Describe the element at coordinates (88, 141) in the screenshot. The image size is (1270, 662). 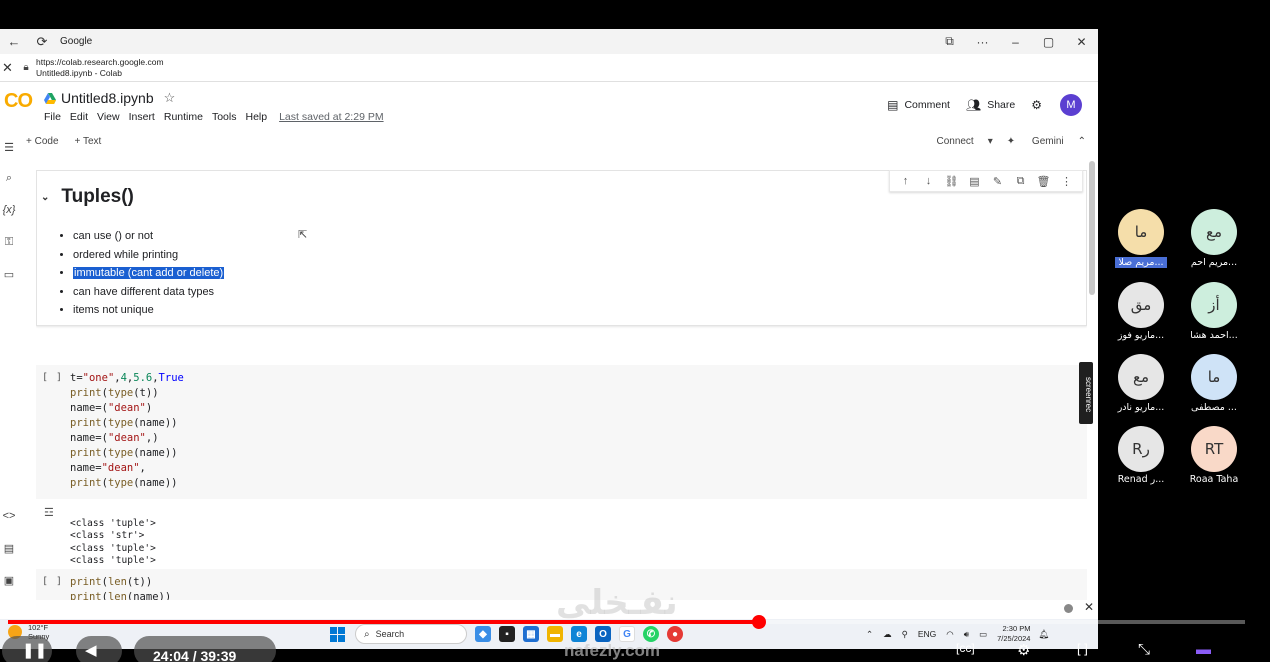
I see `add-text-button: + Text` at that location.